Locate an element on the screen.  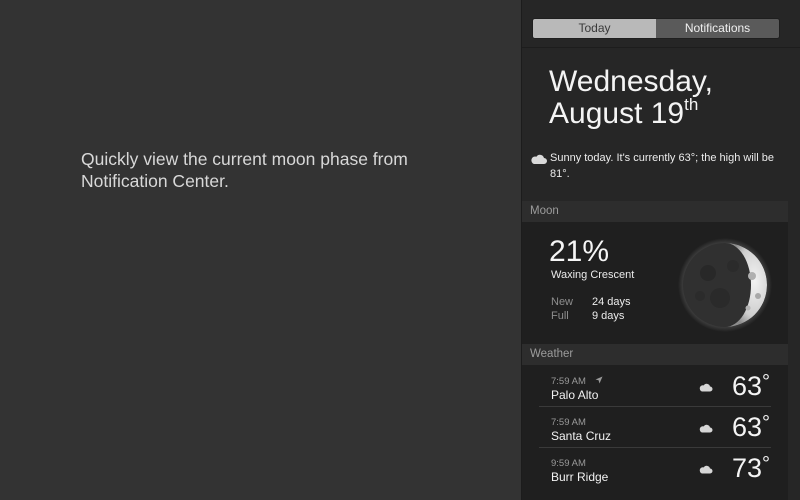
weather-row: 7:59 AM Palo Alto 63° is located at coordinates (655, 385).